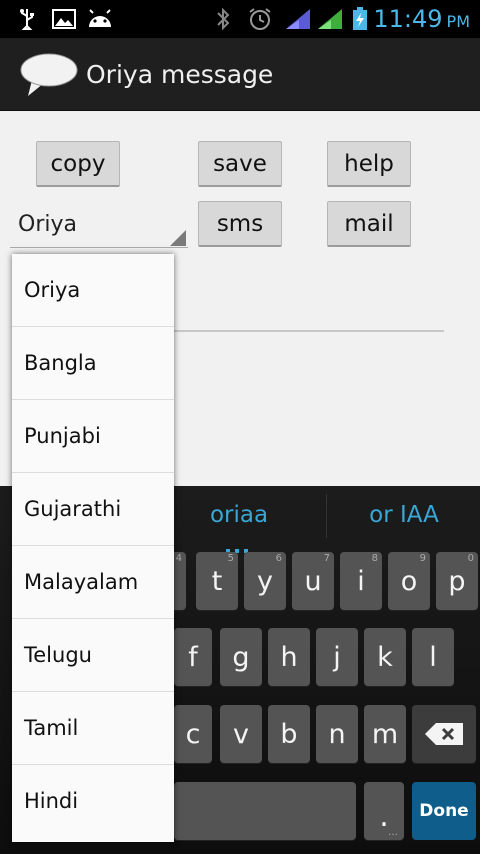 This screenshot has width=480, height=854. I want to click on key-o: o9, so click(409, 581).